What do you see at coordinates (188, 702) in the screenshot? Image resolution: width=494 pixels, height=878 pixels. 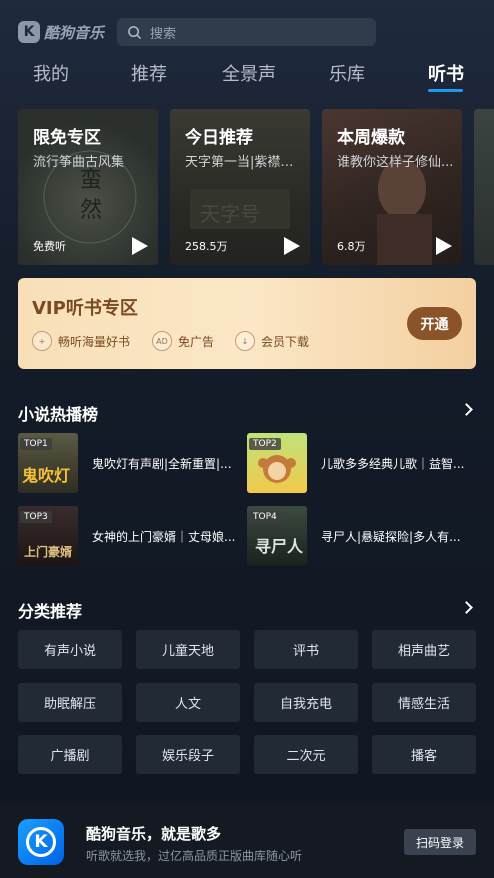 I see `category-item: 人文` at bounding box center [188, 702].